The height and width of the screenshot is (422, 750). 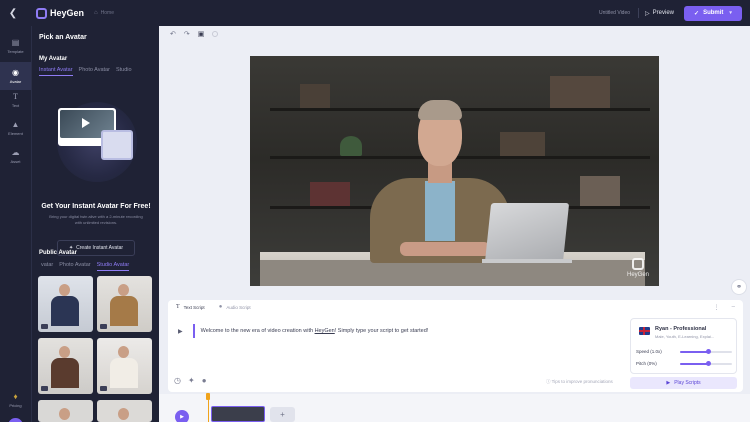 What do you see at coordinates (180, 331) in the screenshot?
I see `play-icon: ▶` at bounding box center [180, 331].